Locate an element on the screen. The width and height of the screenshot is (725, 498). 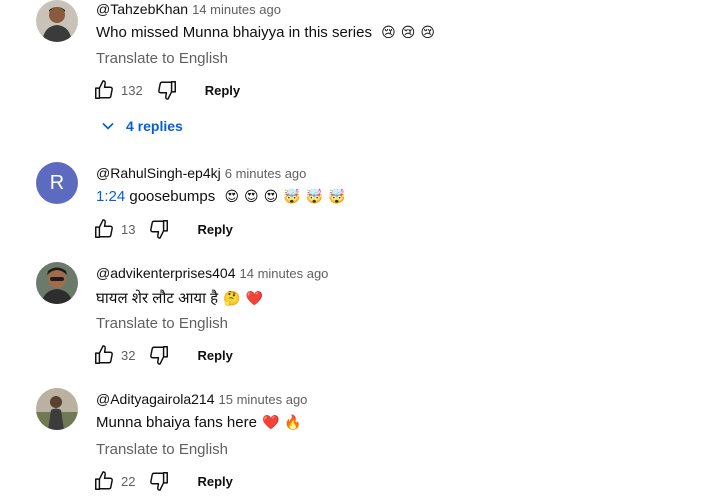
view-replies-button: 4 replies is located at coordinates (139, 126).